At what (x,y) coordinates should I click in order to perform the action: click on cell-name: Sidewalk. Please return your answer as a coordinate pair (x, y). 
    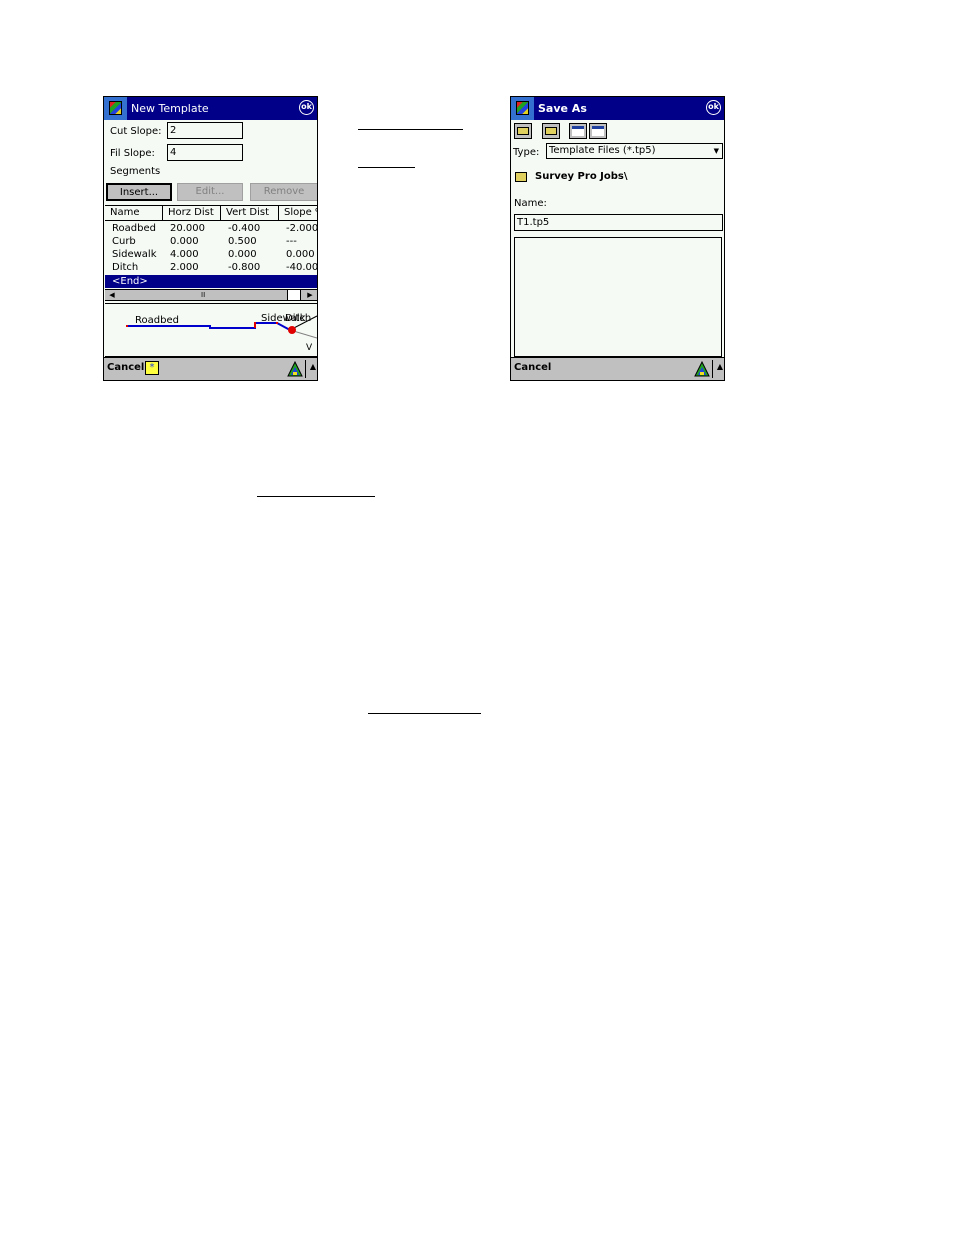
    Looking at the image, I should click on (134, 254).